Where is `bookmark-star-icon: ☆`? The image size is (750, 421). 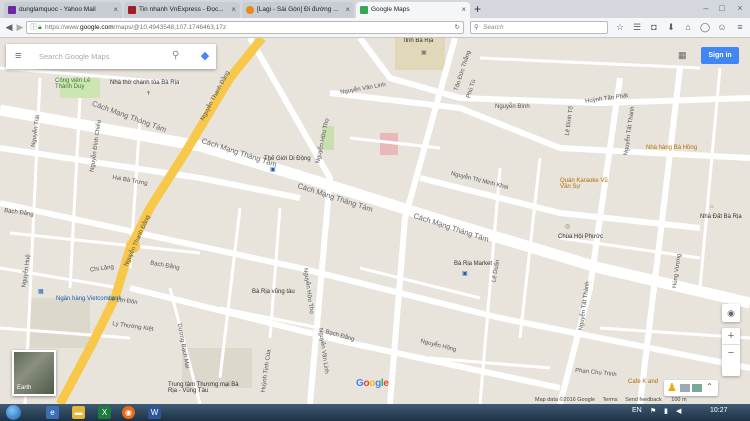 bookmark-star-icon: ☆ is located at coordinates (620, 27).